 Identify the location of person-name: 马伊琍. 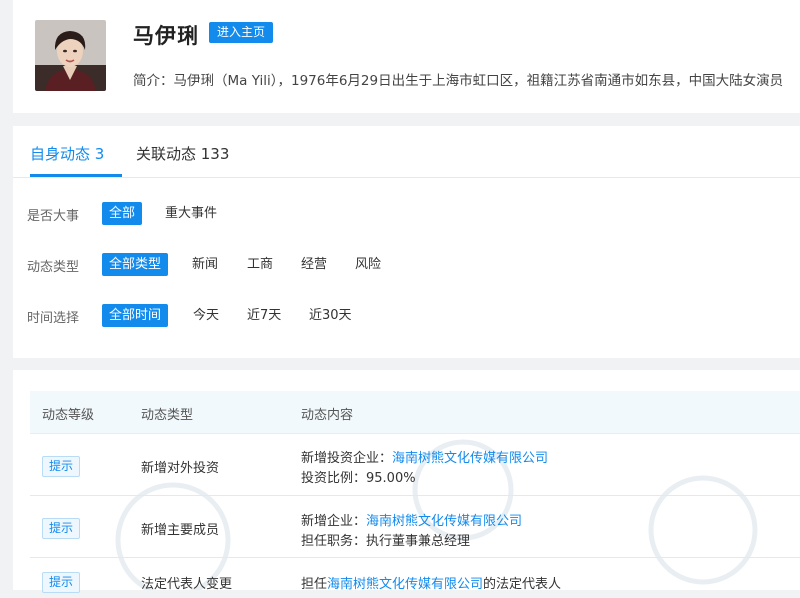
(166, 36).